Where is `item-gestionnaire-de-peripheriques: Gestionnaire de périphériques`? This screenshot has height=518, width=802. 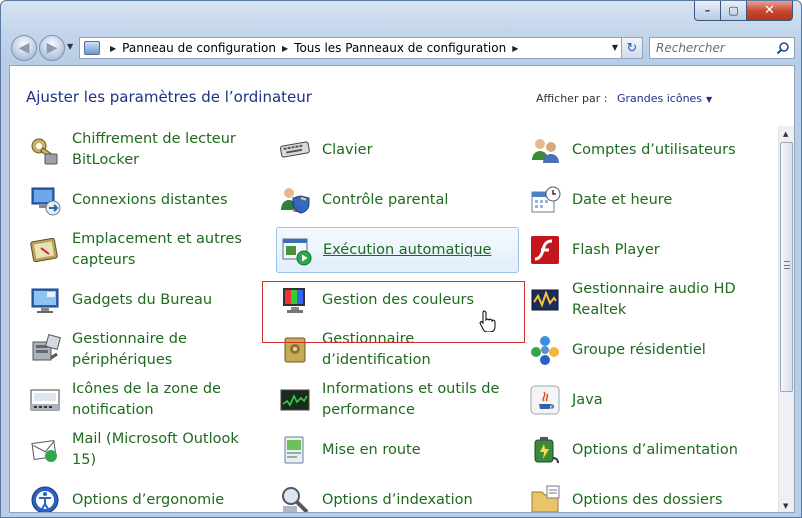 item-gestionnaire-de-peripheriques: Gestionnaire de périphériques is located at coordinates (140, 350).